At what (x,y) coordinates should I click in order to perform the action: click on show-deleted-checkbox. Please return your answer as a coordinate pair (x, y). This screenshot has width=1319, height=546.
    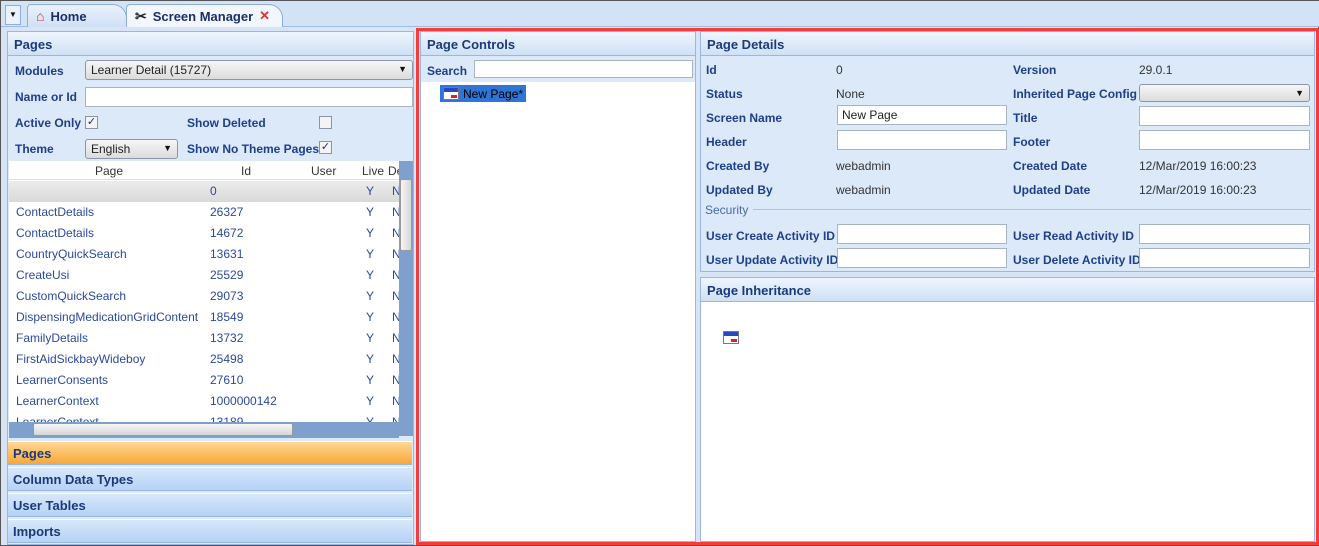
    Looking at the image, I should click on (325, 122).